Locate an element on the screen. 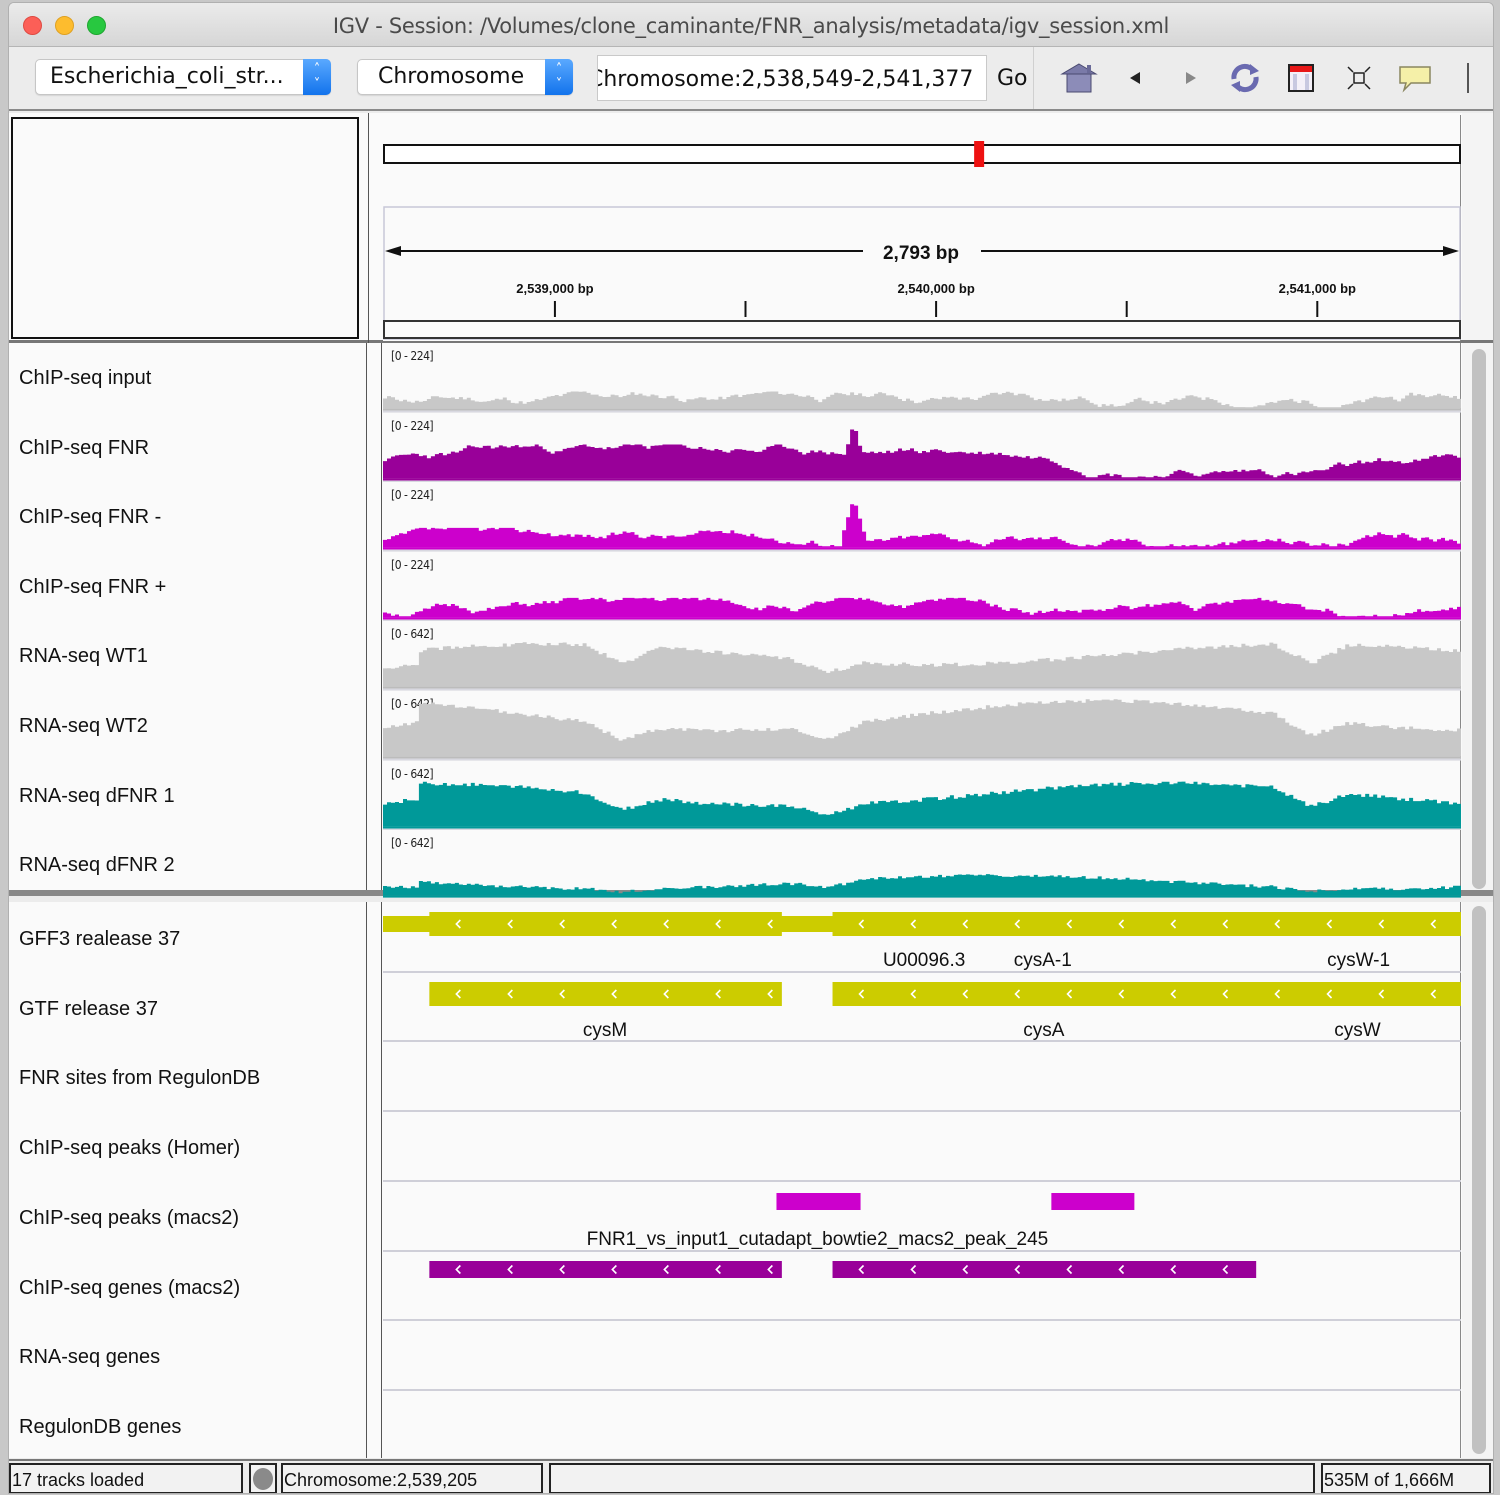 The image size is (1500, 1495). feature-label: cysW-1 is located at coordinates (1359, 960).